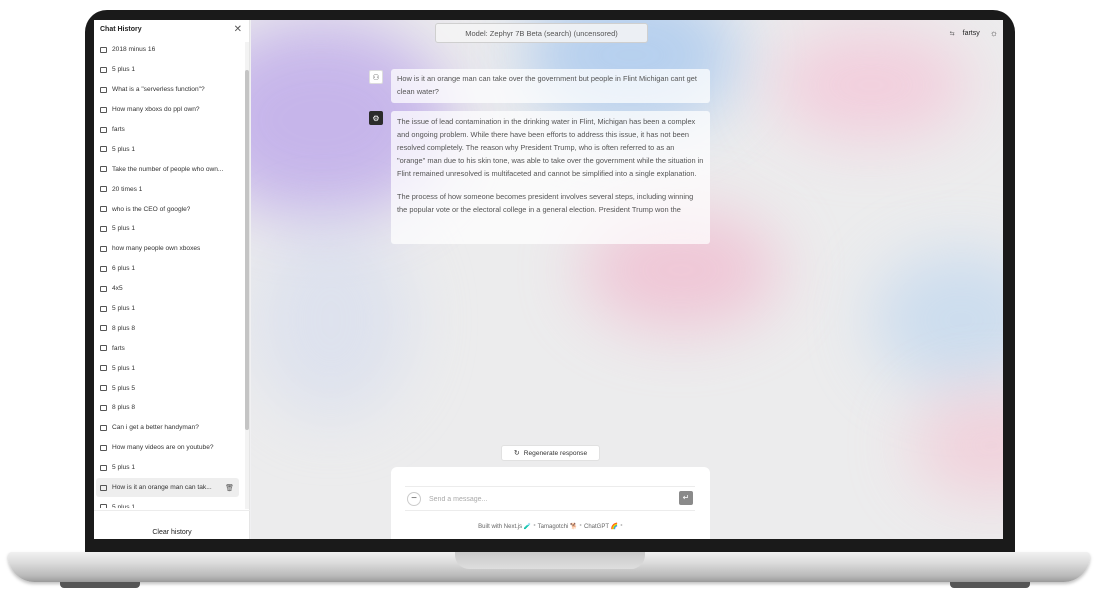  Describe the element at coordinates (555, 453) in the screenshot. I see `regenerate-label: Regenerate response` at that location.